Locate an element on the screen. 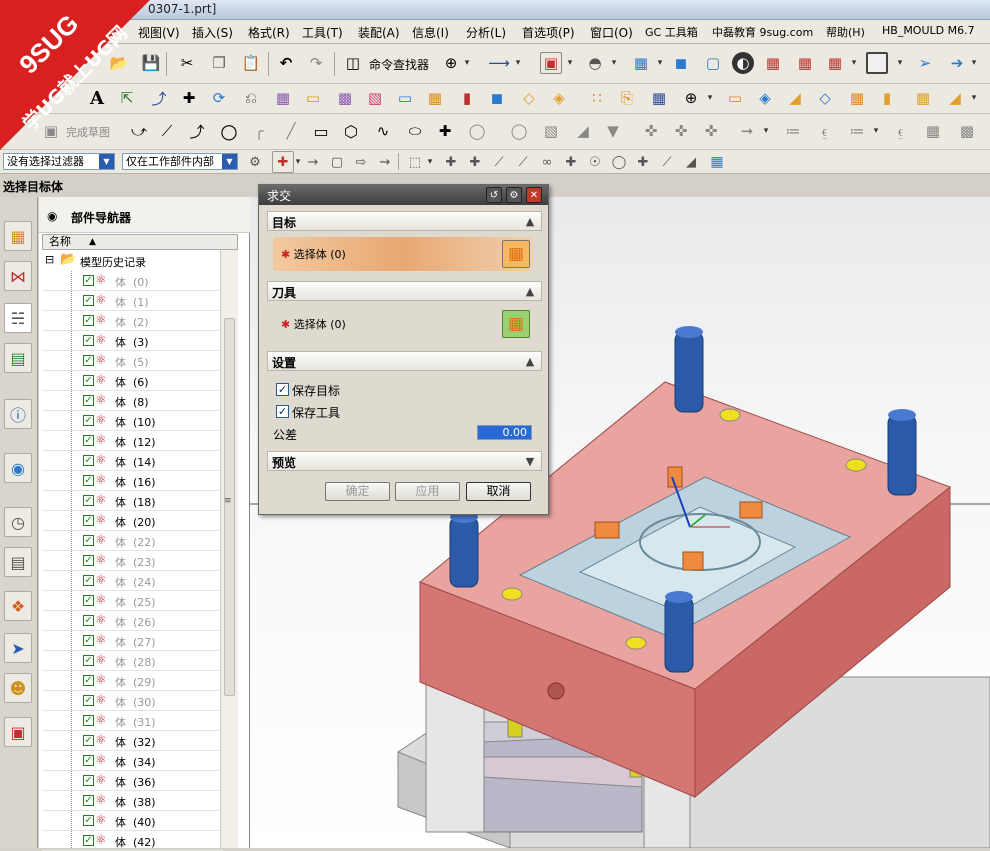  sew-icon: ▭ is located at coordinates (735, 98).